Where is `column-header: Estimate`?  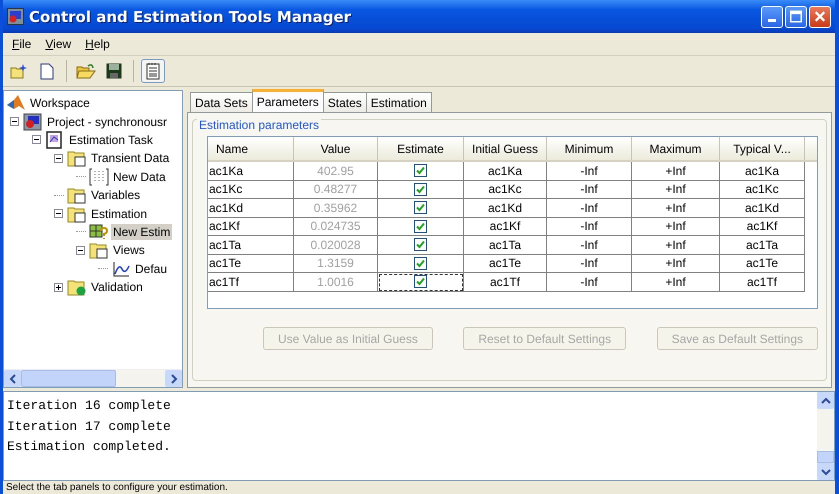
column-header: Estimate is located at coordinates (421, 148).